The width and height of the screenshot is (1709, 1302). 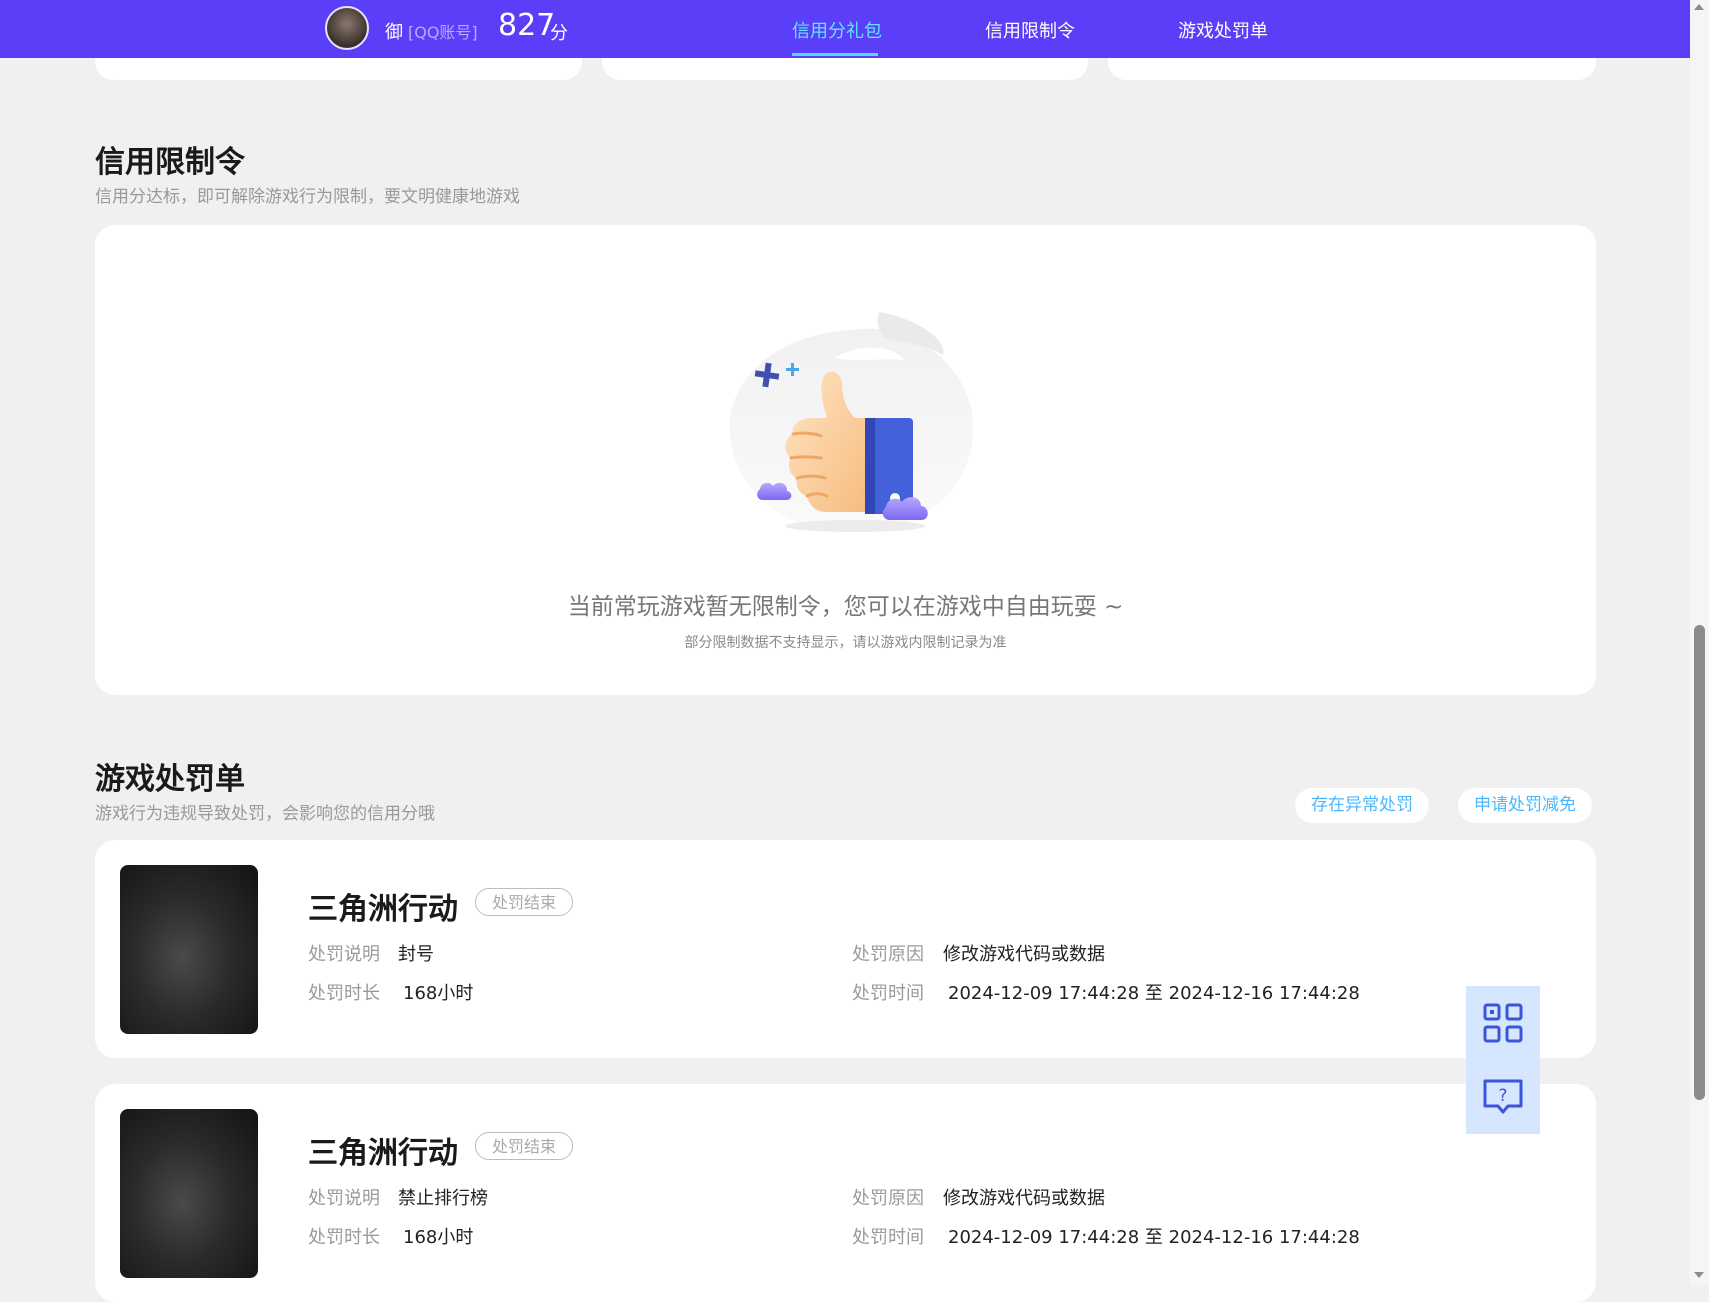 I want to click on active-tab-indicator, so click(x=835, y=54).